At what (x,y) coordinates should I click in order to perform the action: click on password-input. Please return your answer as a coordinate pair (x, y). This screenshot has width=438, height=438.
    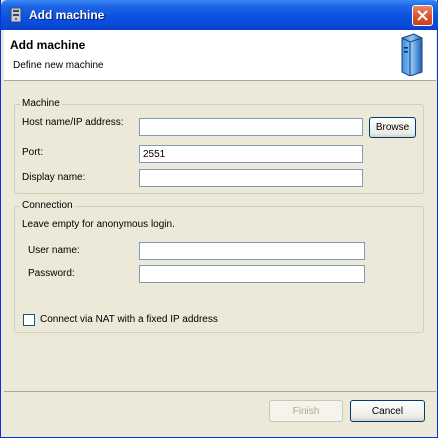
    Looking at the image, I should click on (252, 274).